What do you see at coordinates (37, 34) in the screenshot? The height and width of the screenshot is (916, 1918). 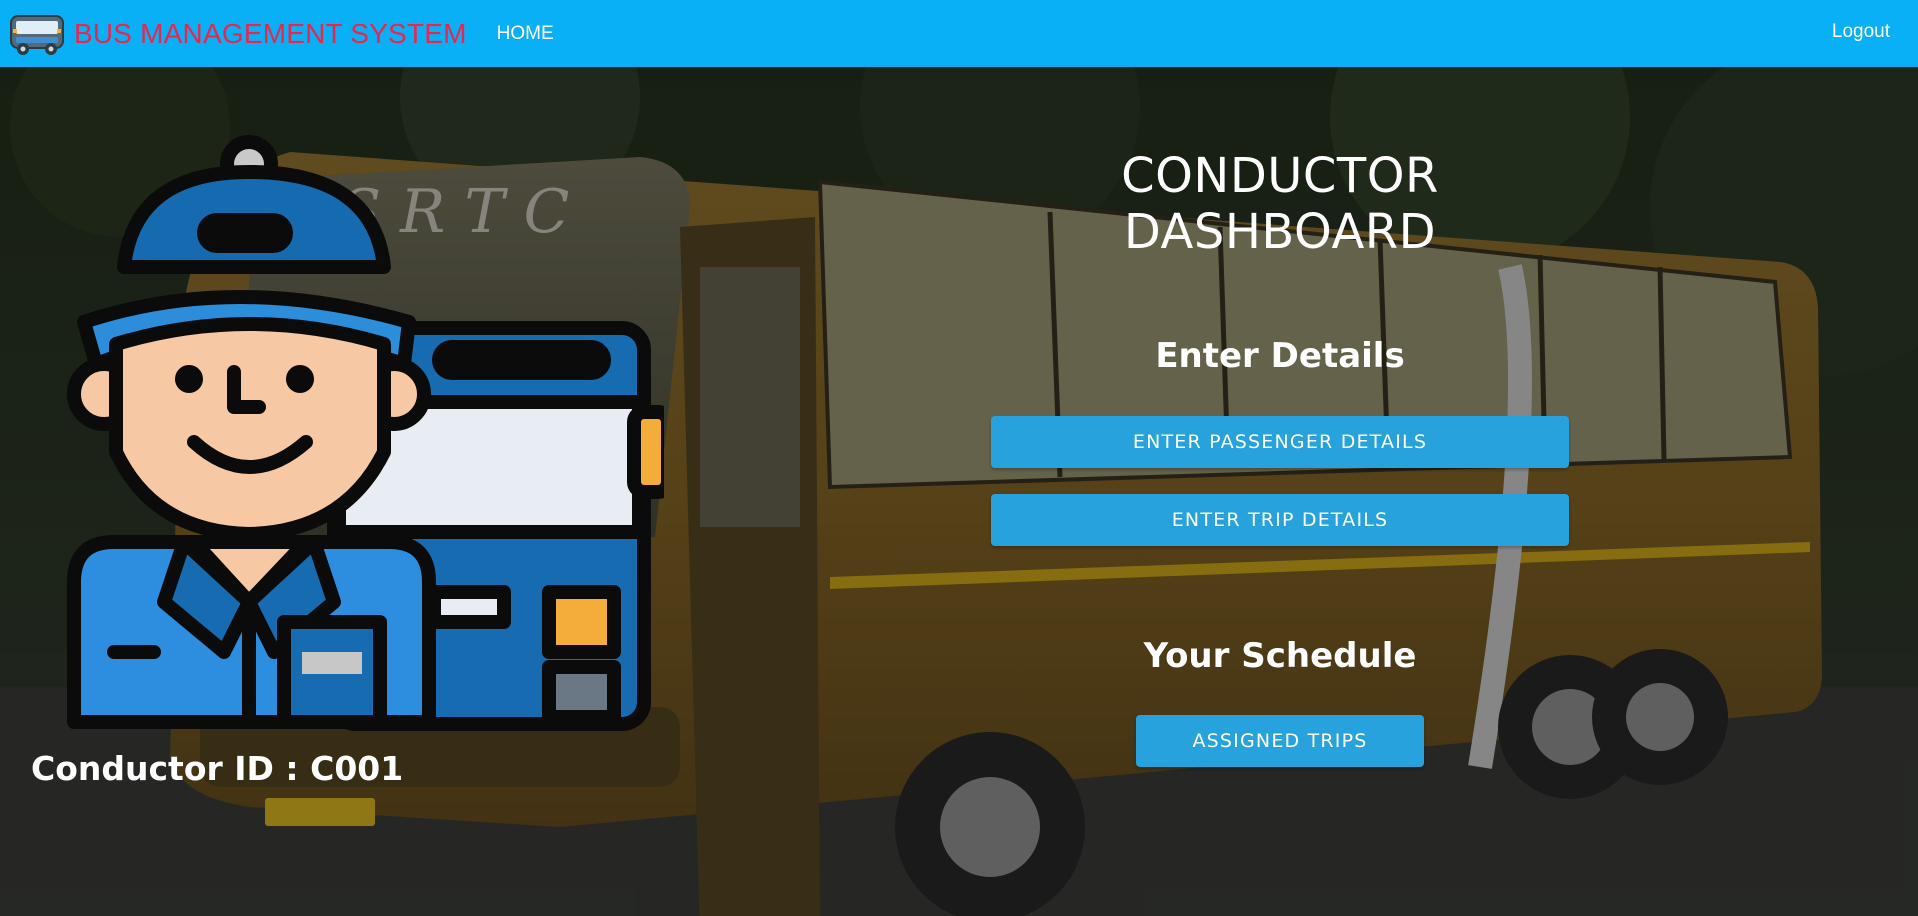 I see `bus-icon` at bounding box center [37, 34].